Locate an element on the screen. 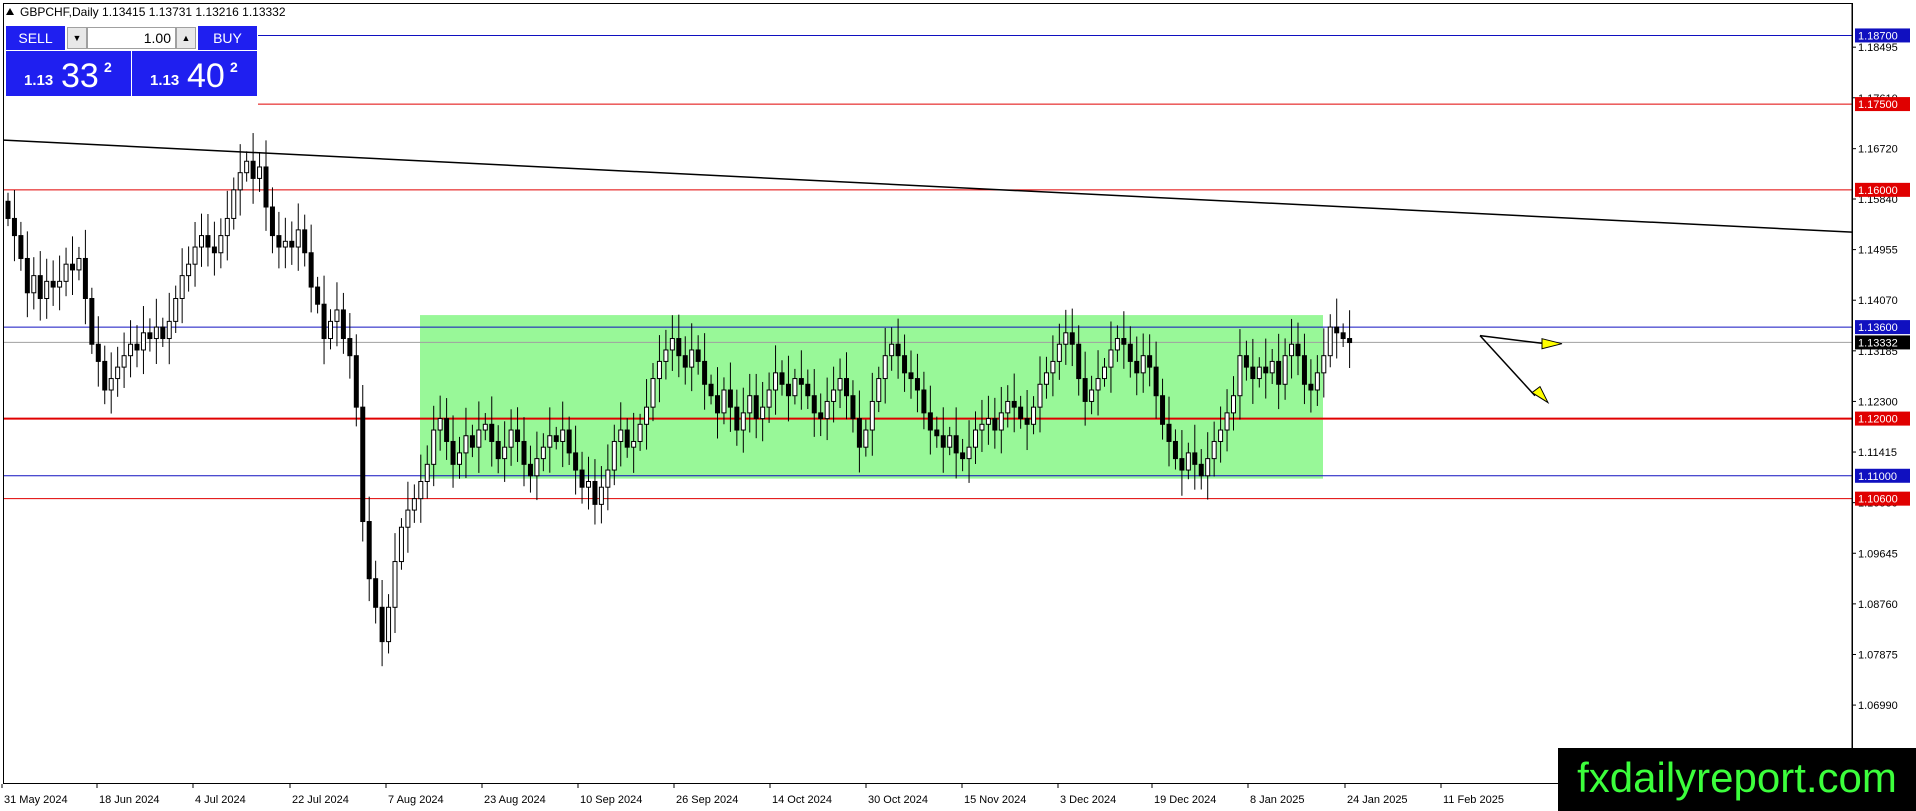 The width and height of the screenshot is (1916, 811). level-label: 1.13600 is located at coordinates (1878, 328).